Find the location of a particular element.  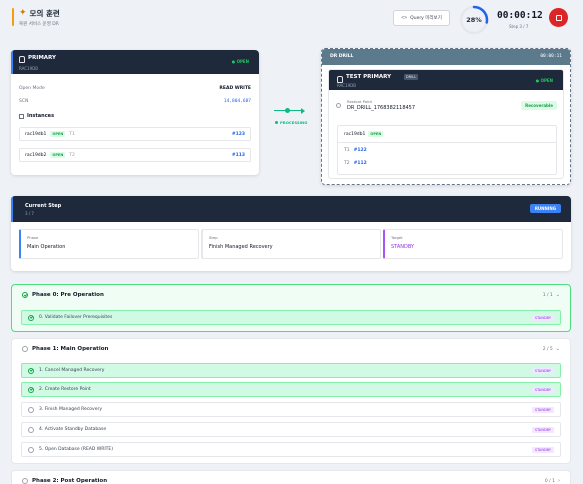

stop-button is located at coordinates (558, 17).